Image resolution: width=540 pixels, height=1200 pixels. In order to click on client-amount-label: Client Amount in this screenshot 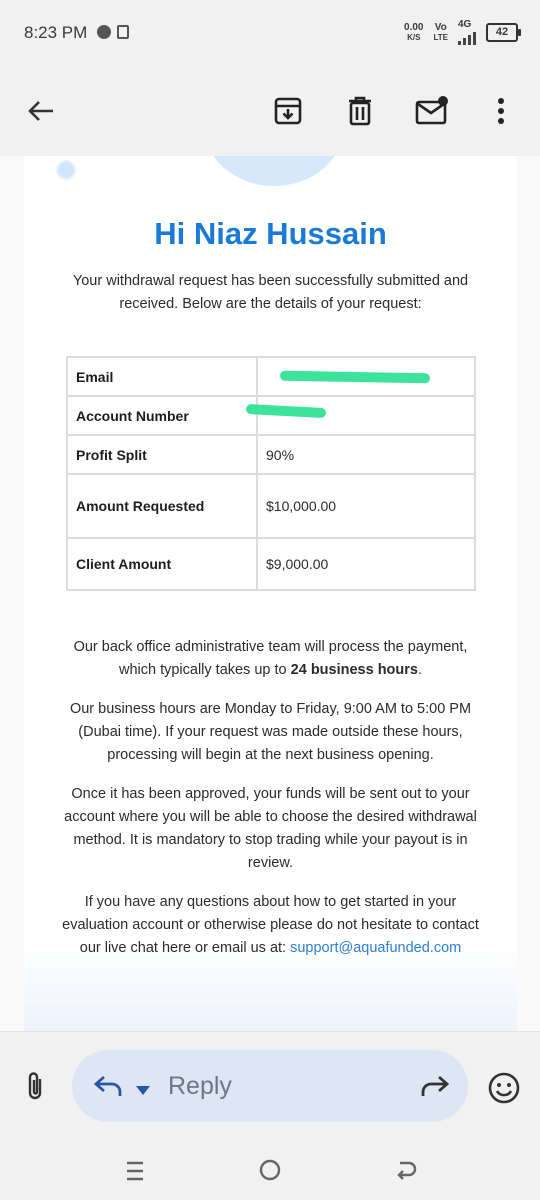, I will do `click(162, 564)`.